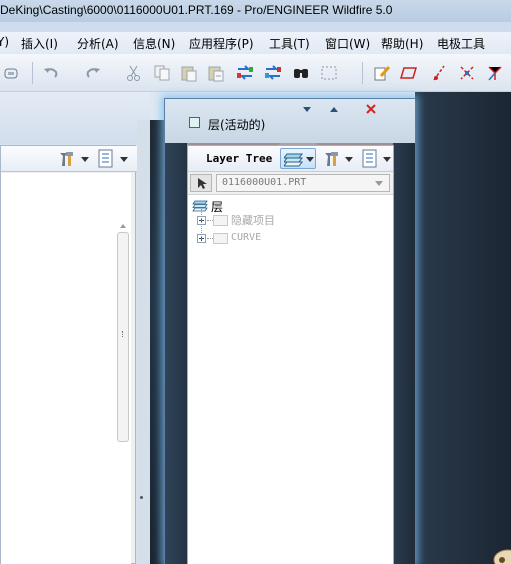 The image size is (511, 564). Describe the element at coordinates (290, 238) in the screenshot. I see `tree-item-curve: CURVE` at that location.